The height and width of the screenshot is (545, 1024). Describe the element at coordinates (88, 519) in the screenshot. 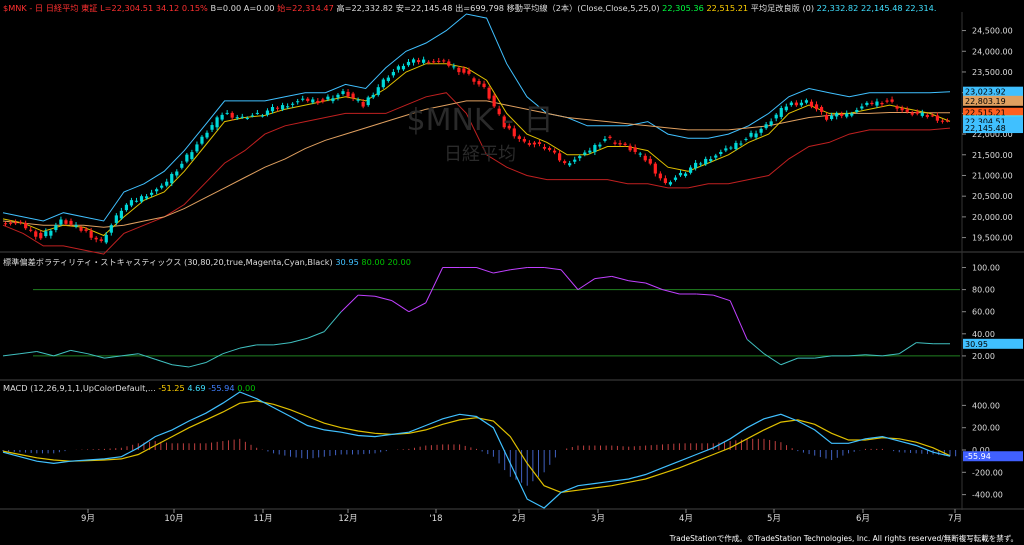

I see `x-axis-label: 9月` at that location.